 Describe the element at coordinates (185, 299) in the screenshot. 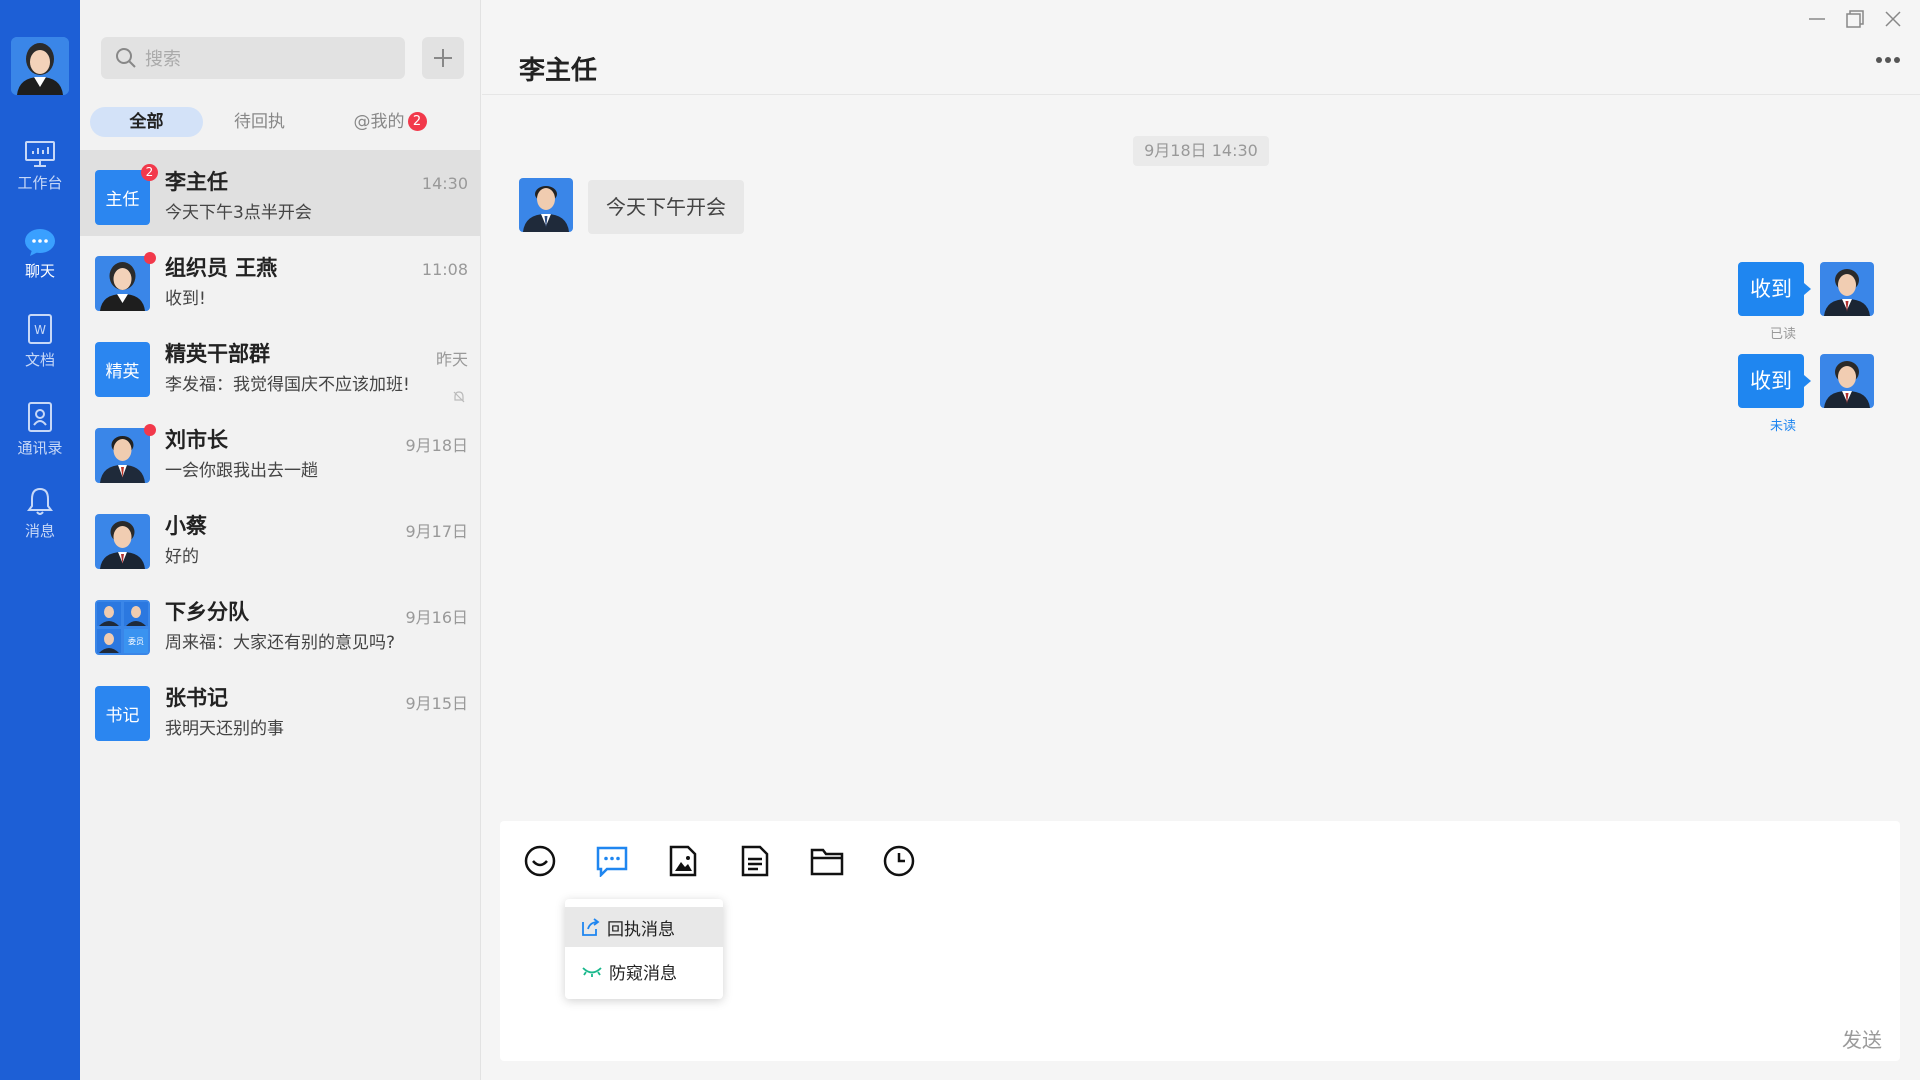

I see `conversation-preview: 收到!` at that location.